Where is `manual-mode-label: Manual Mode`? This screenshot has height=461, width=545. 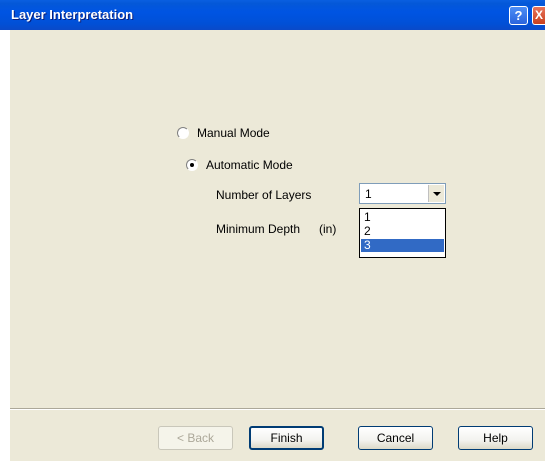
manual-mode-label: Manual Mode is located at coordinates (233, 133).